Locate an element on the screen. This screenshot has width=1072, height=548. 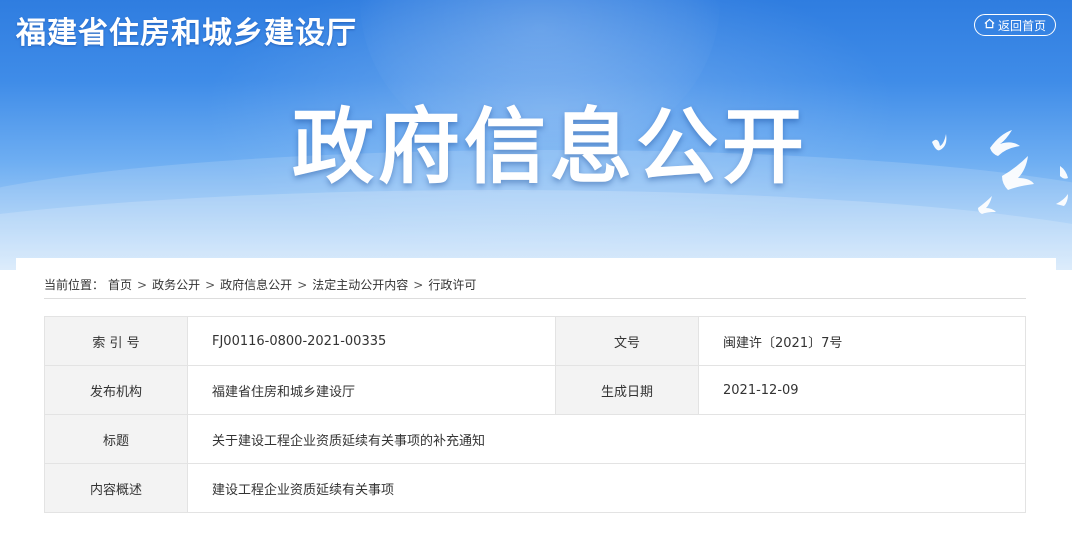
banner-title: 政府信息公开 is located at coordinates (550, 147).